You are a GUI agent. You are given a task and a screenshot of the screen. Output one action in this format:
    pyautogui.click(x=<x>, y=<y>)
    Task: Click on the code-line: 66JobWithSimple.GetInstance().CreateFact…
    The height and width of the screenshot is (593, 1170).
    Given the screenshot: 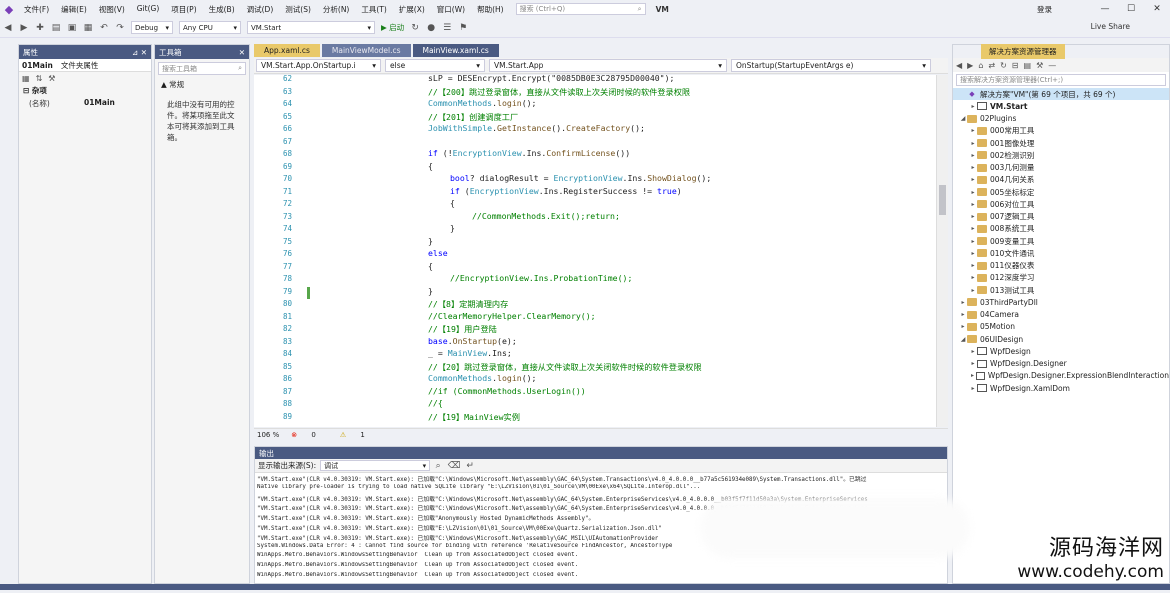 What is the action you would take?
    pyautogui.click(x=594, y=129)
    